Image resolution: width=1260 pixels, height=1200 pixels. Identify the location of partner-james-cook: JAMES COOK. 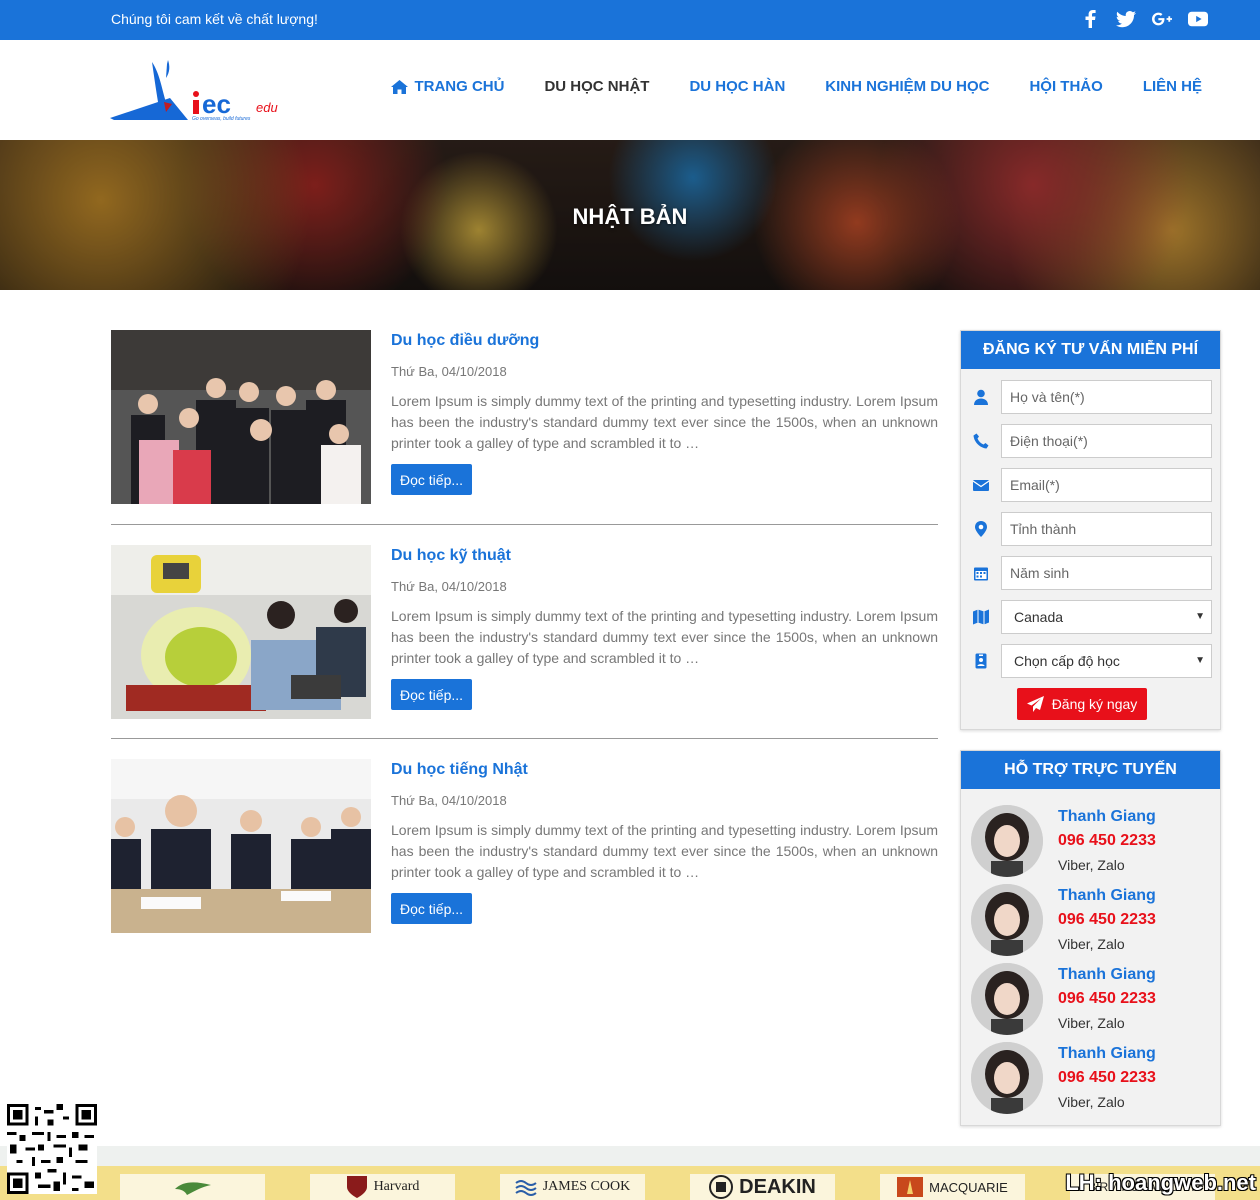
(572, 1187).